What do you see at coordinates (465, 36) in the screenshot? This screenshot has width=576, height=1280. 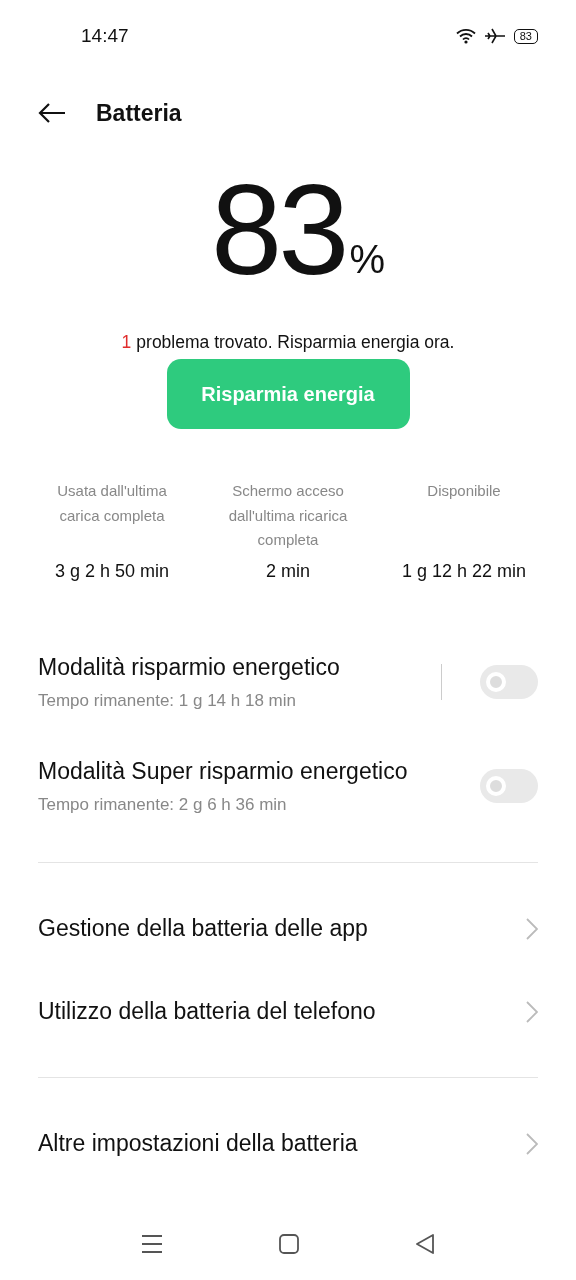 I see `wifi-icon` at bounding box center [465, 36].